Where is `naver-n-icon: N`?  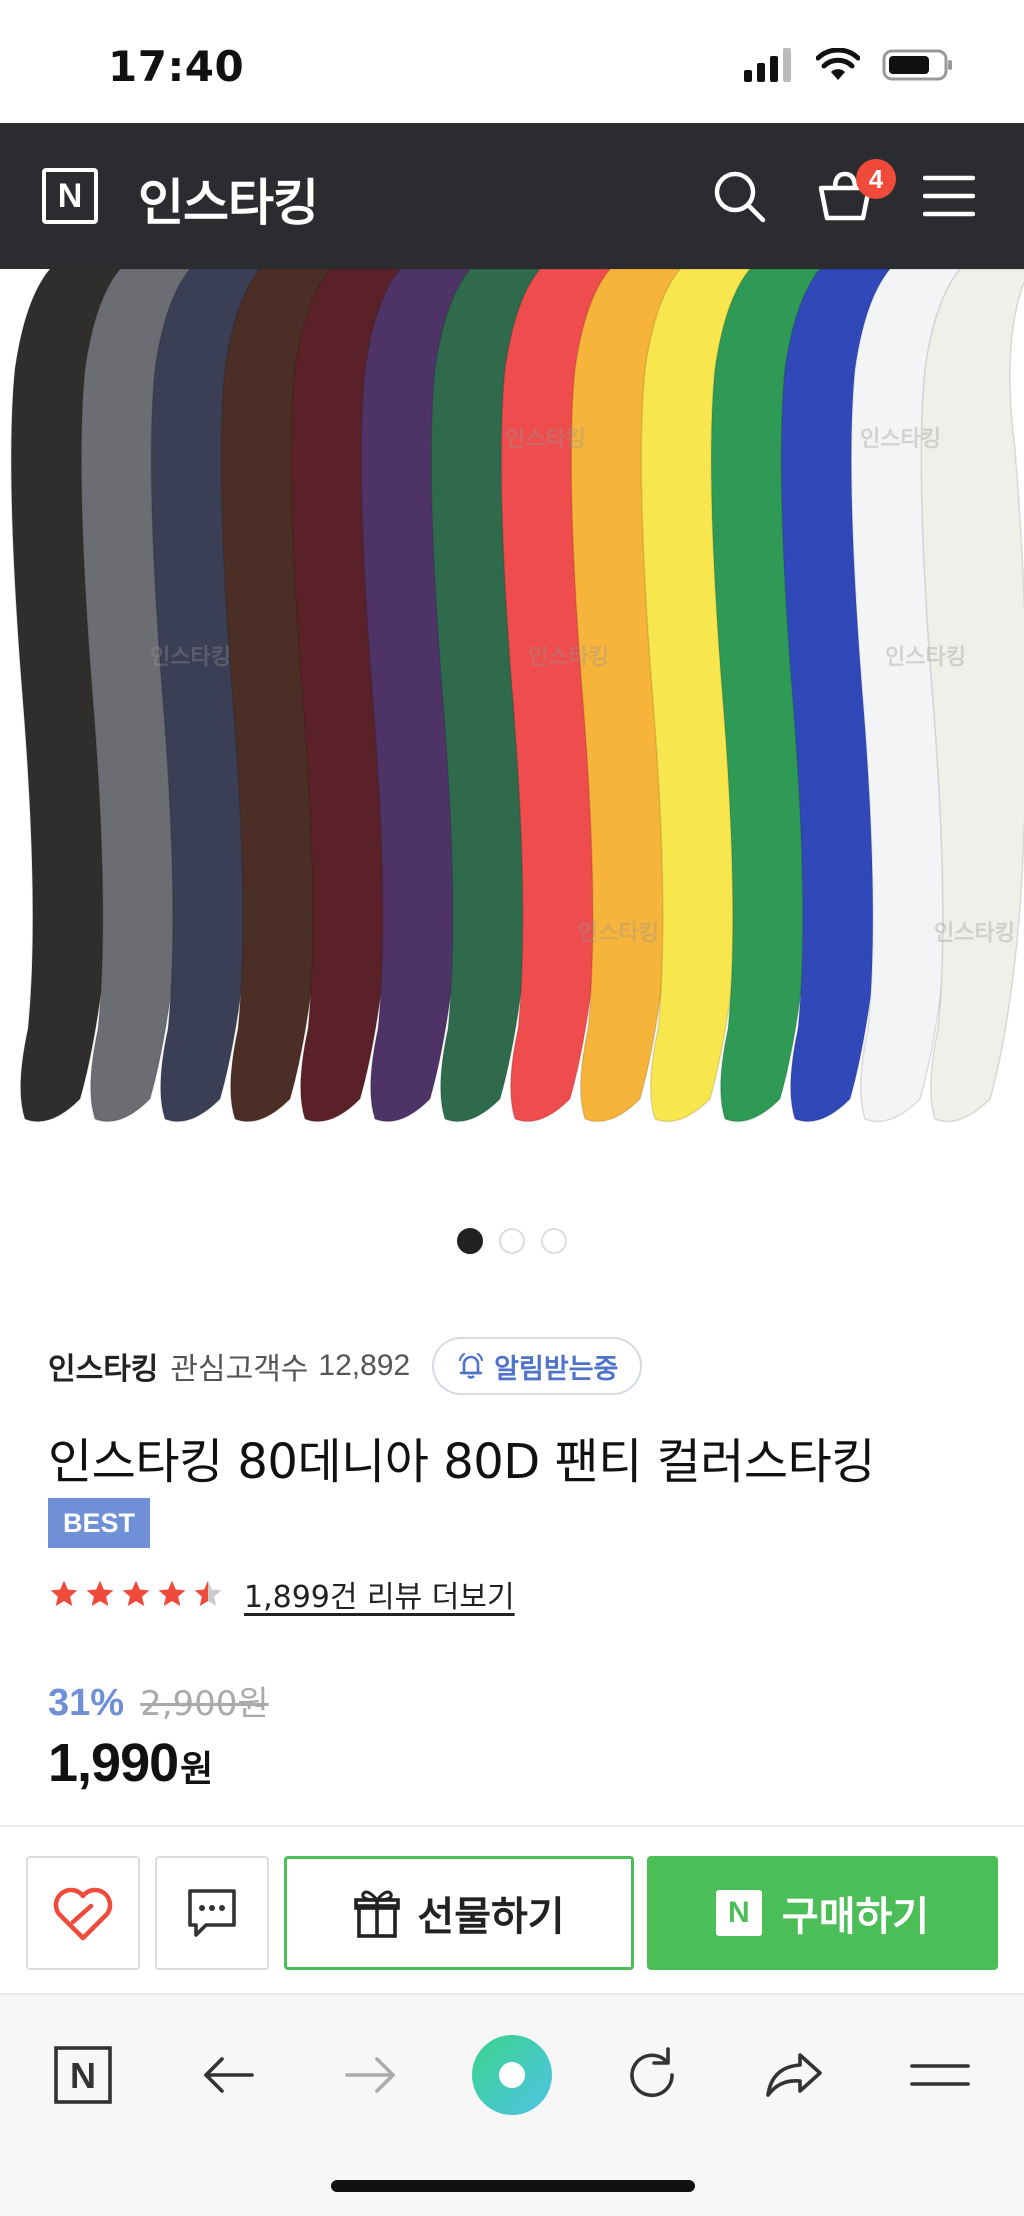
naver-n-icon: N is located at coordinates (83, 2075).